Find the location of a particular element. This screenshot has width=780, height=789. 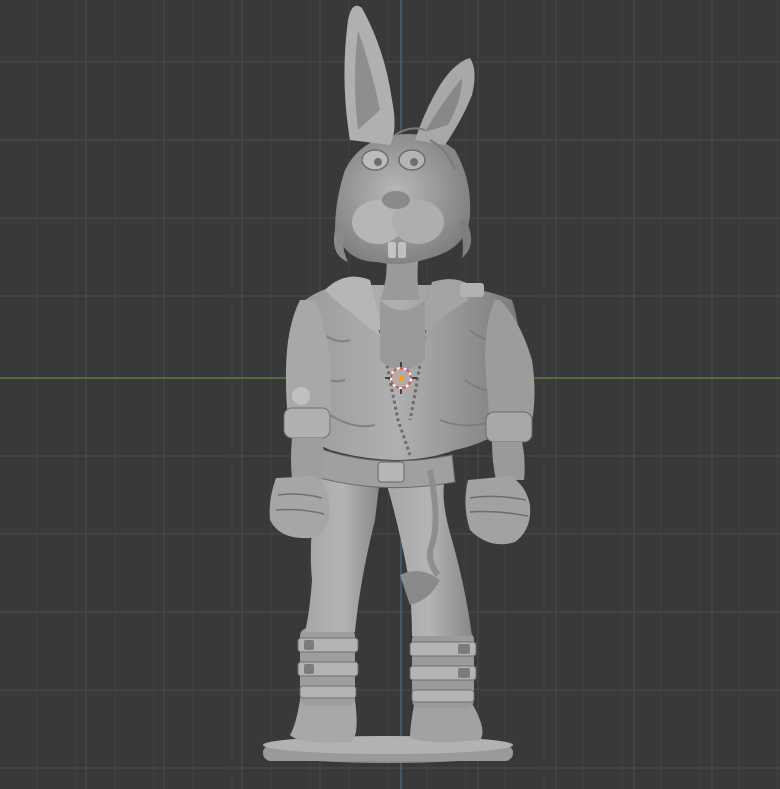

left-fist is located at coordinates (299, 507).